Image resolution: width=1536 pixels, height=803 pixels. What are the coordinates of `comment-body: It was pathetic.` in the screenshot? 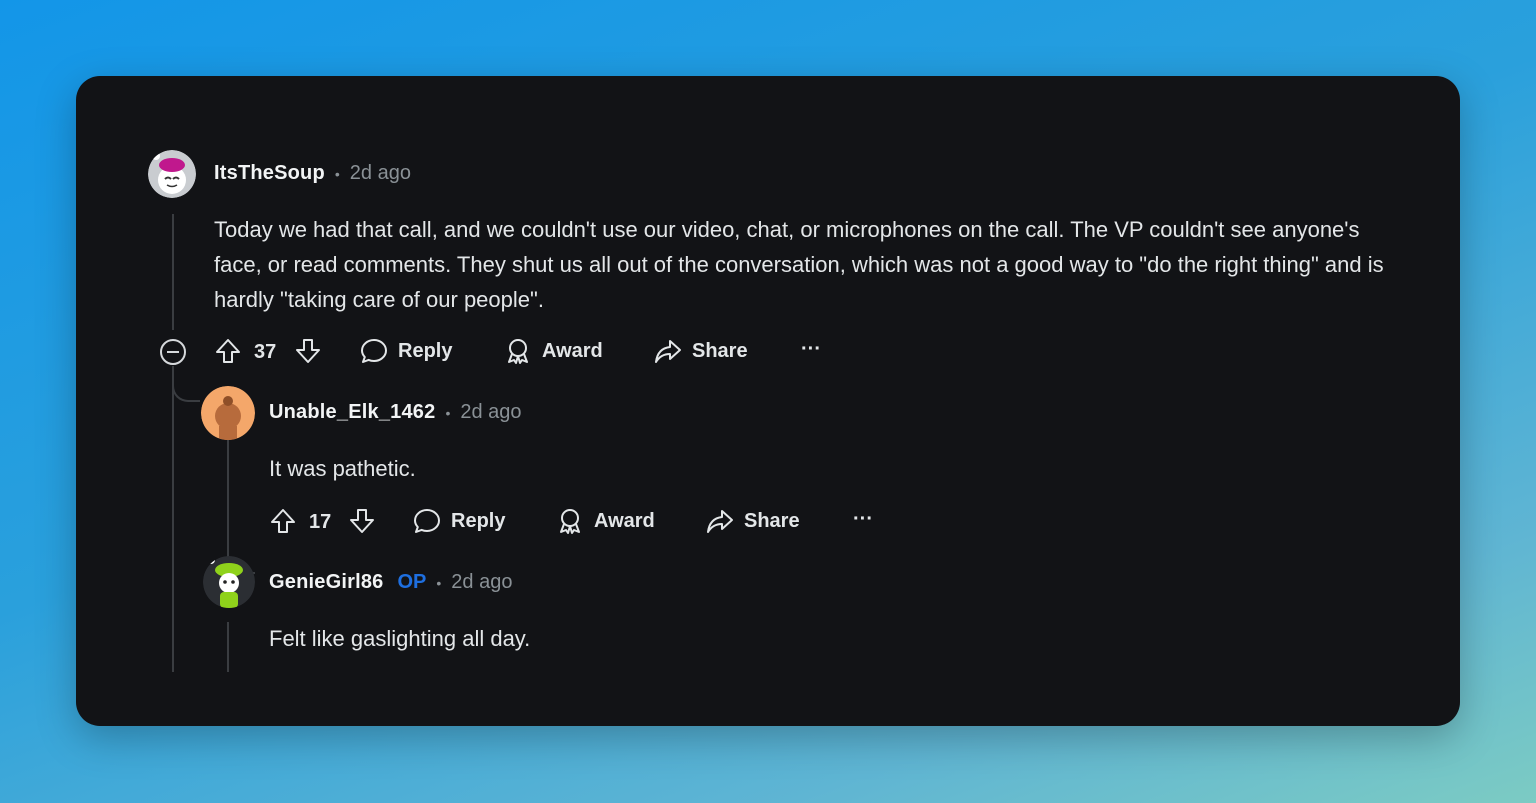 It's located at (342, 468).